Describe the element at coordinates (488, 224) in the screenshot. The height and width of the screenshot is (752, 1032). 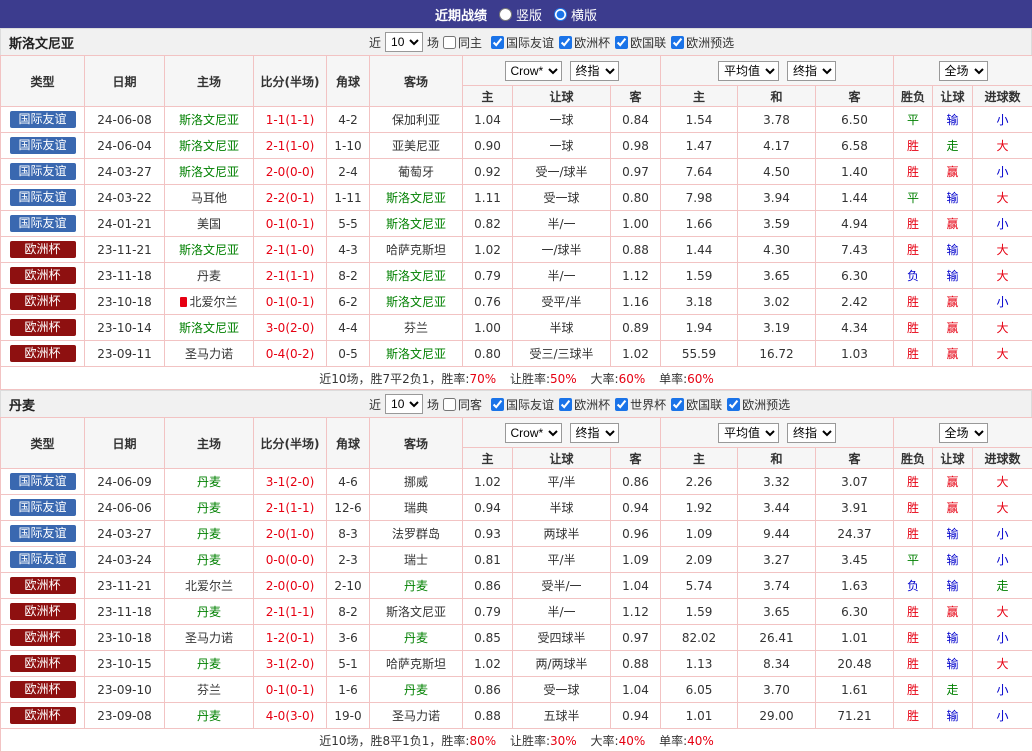
I see `odds-home: 0.82` at that location.